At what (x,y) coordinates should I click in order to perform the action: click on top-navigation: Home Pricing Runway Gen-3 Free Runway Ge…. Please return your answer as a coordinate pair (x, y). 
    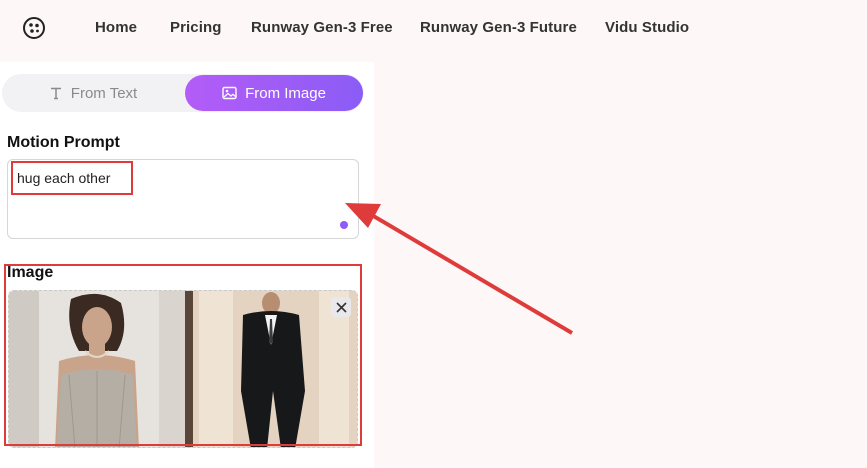
    Looking at the image, I should click on (433, 29).